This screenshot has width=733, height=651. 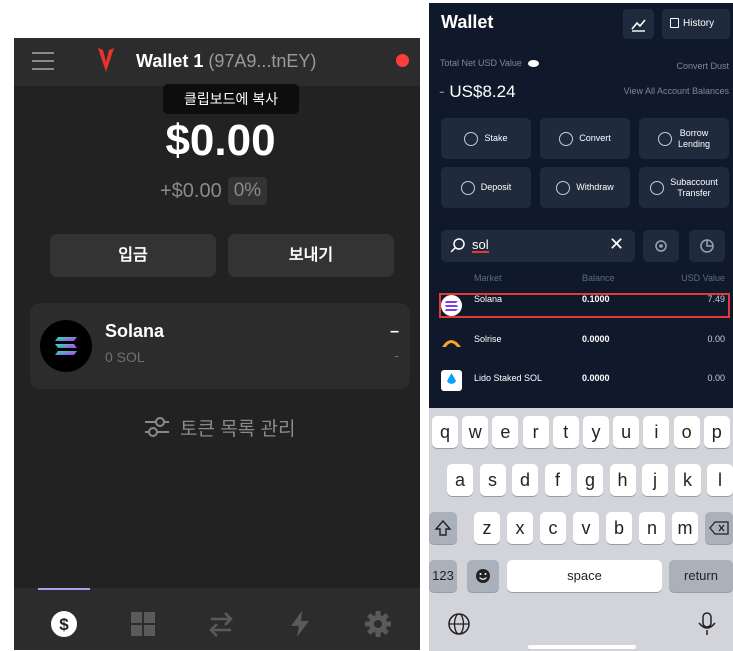 I want to click on total-value-label: Total Net USD Value, so click(x=490, y=63).